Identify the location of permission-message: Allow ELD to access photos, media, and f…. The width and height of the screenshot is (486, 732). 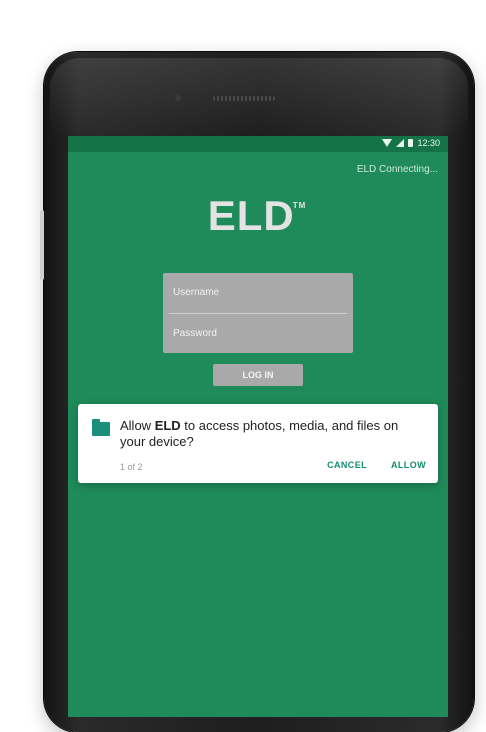
(270, 434).